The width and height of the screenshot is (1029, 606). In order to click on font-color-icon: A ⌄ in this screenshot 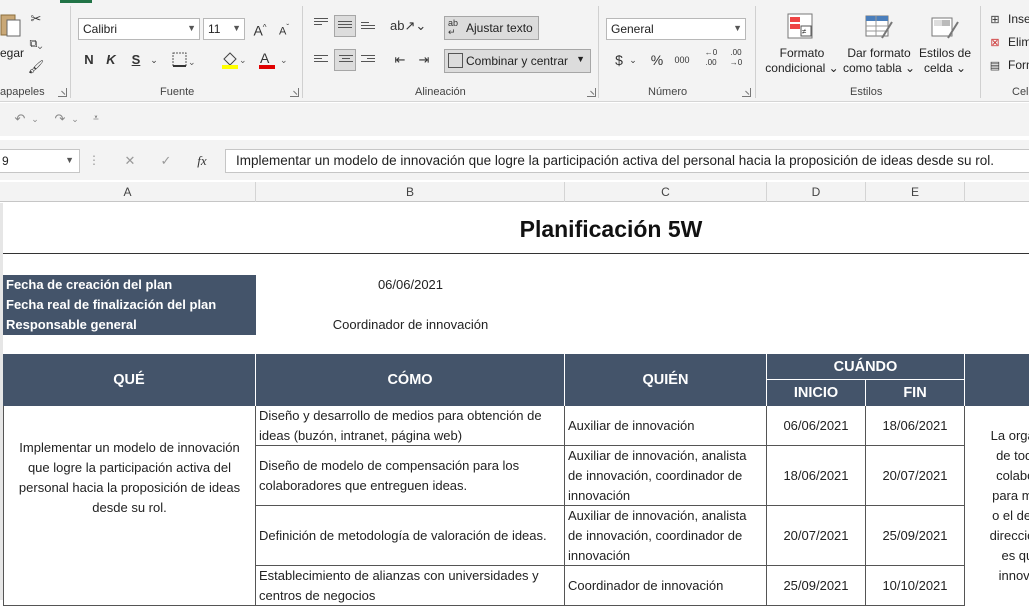, I will do `click(273, 60)`.